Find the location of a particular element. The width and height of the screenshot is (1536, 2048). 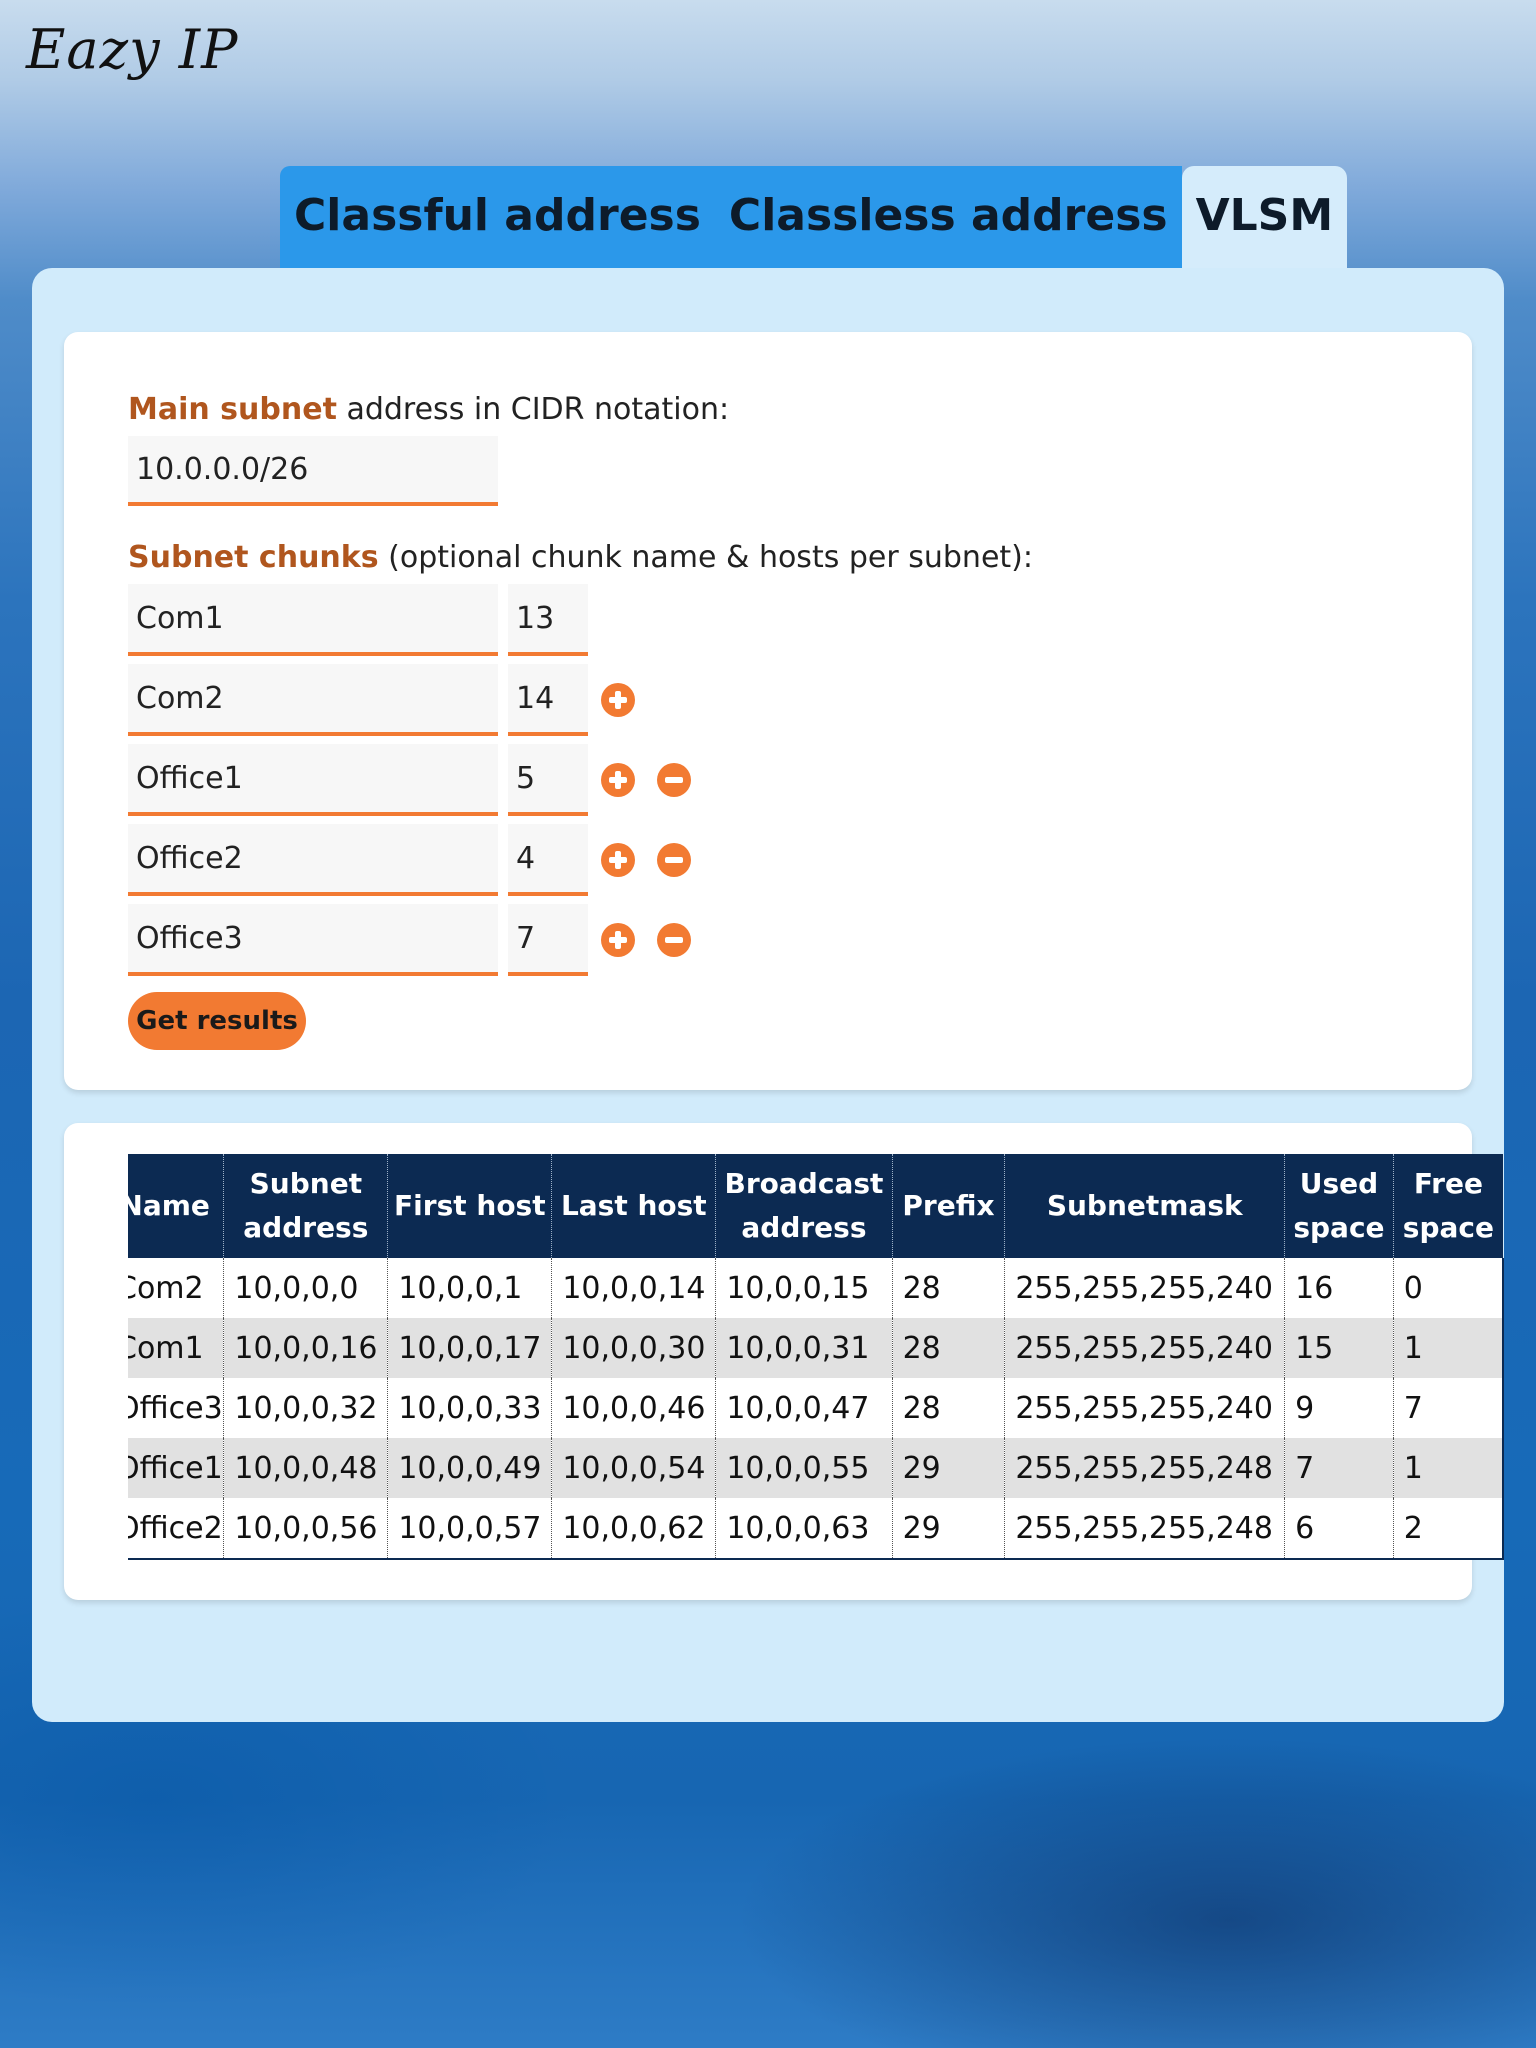

table-cell: 2 is located at coordinates (1448, 1529).